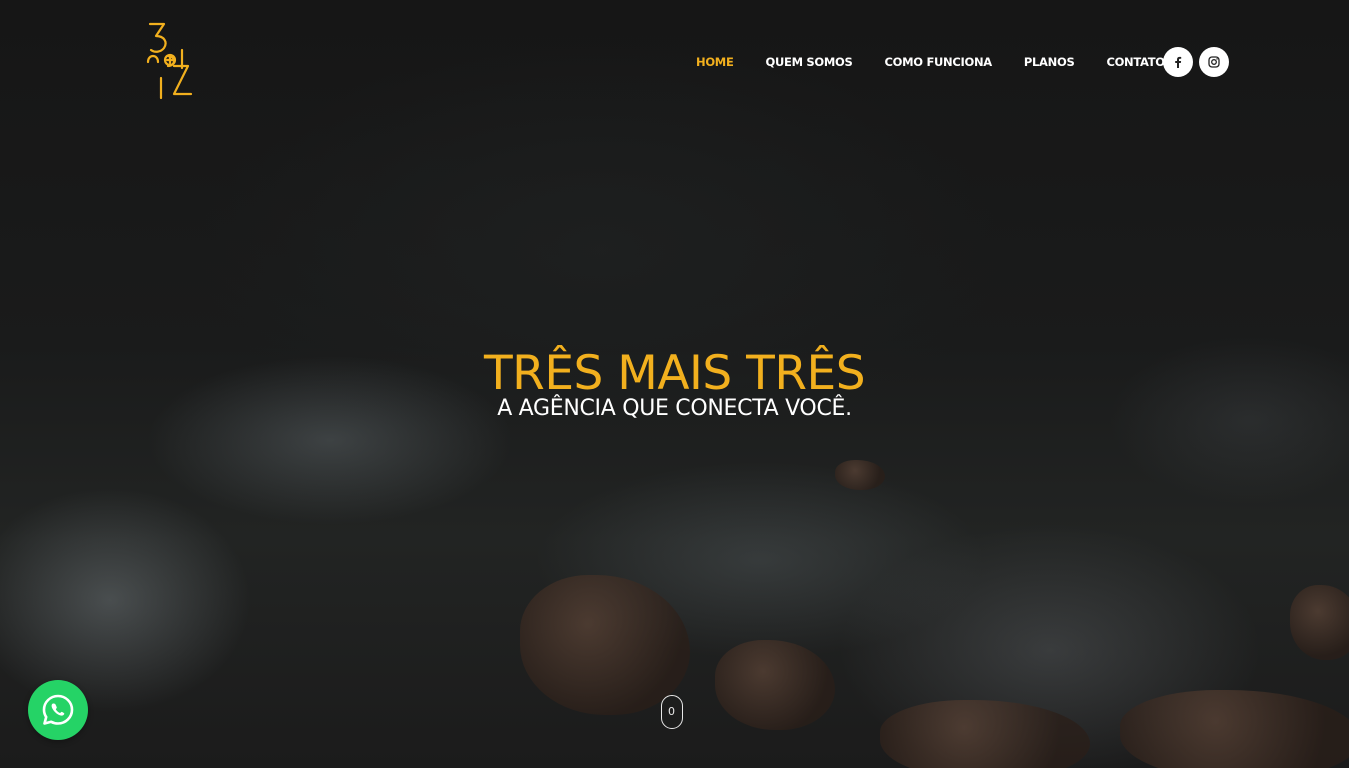 The image size is (1349, 768). I want to click on hero-subtitle: A AGÊNCIA QUE CONECTA VOCÊ., so click(674, 408).